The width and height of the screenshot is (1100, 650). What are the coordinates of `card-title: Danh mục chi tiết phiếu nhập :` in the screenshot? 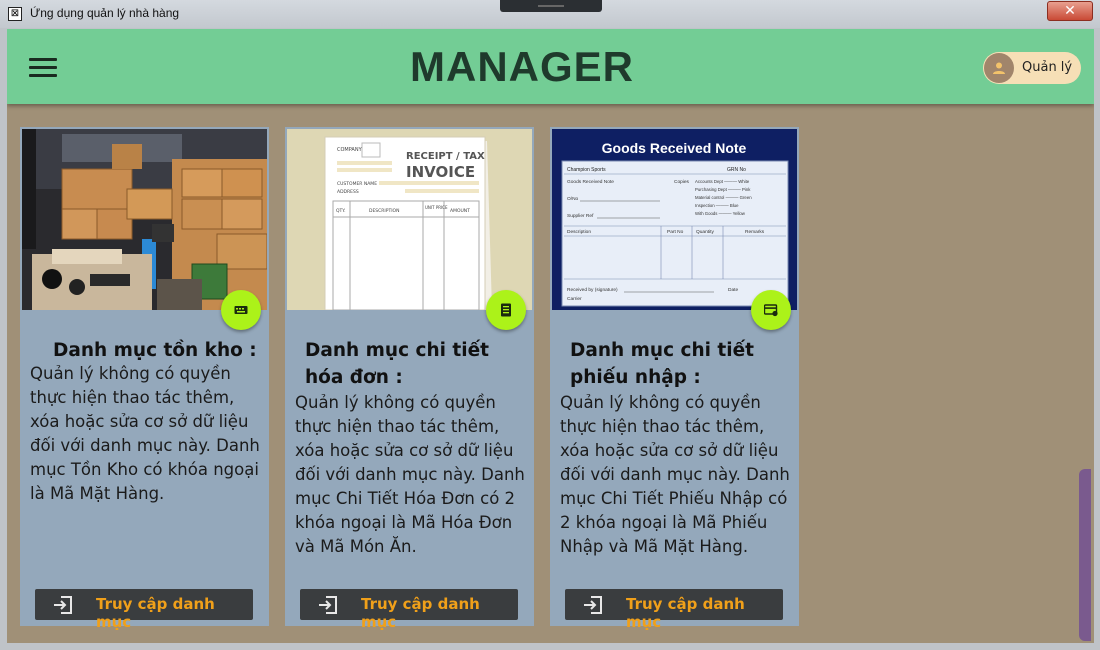 It's located at (662, 364).